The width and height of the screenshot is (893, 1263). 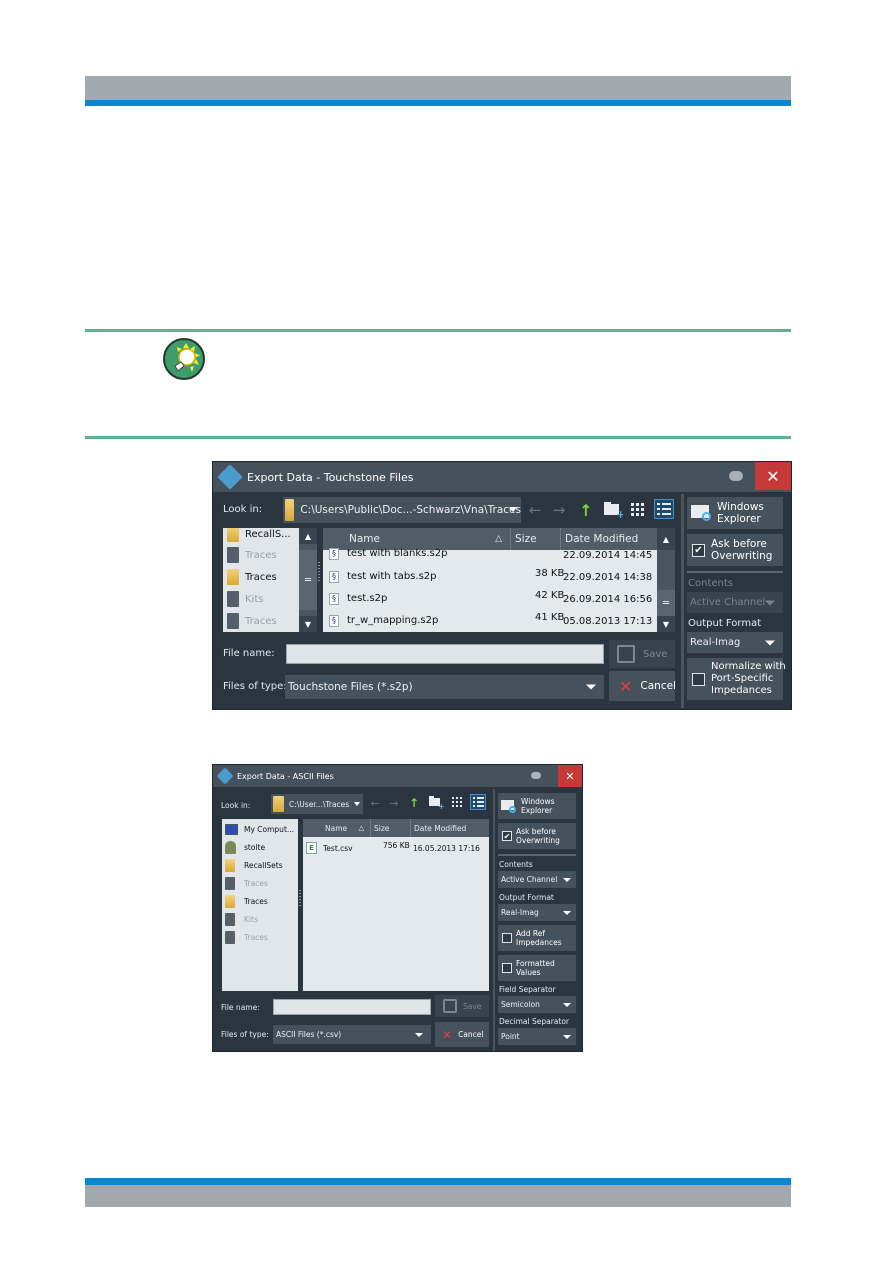 I want to click on places-scrollbar: ▲ ═ ▼, so click(x=308, y=580).